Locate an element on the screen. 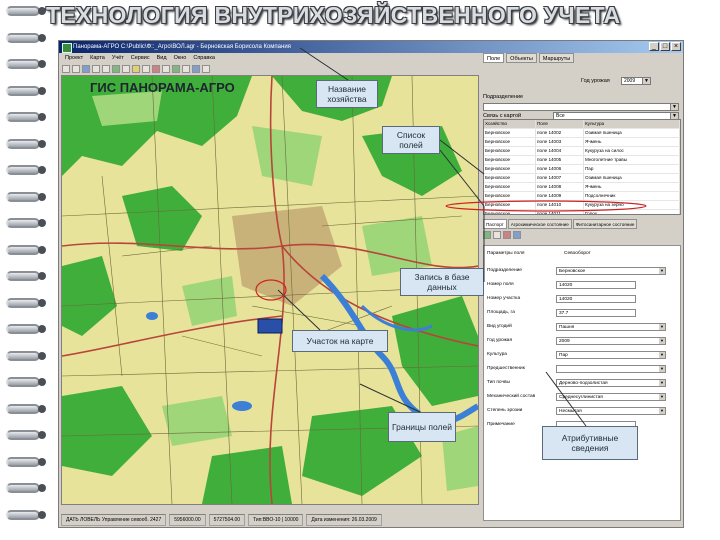 The image size is (720, 540). menu-map: Карта is located at coordinates (97, 58).